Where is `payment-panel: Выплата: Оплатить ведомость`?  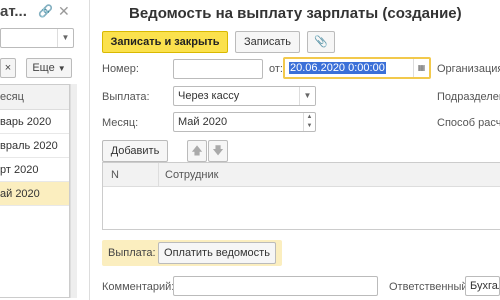 payment-panel: Выплата: Оплатить ведомость is located at coordinates (192, 253).